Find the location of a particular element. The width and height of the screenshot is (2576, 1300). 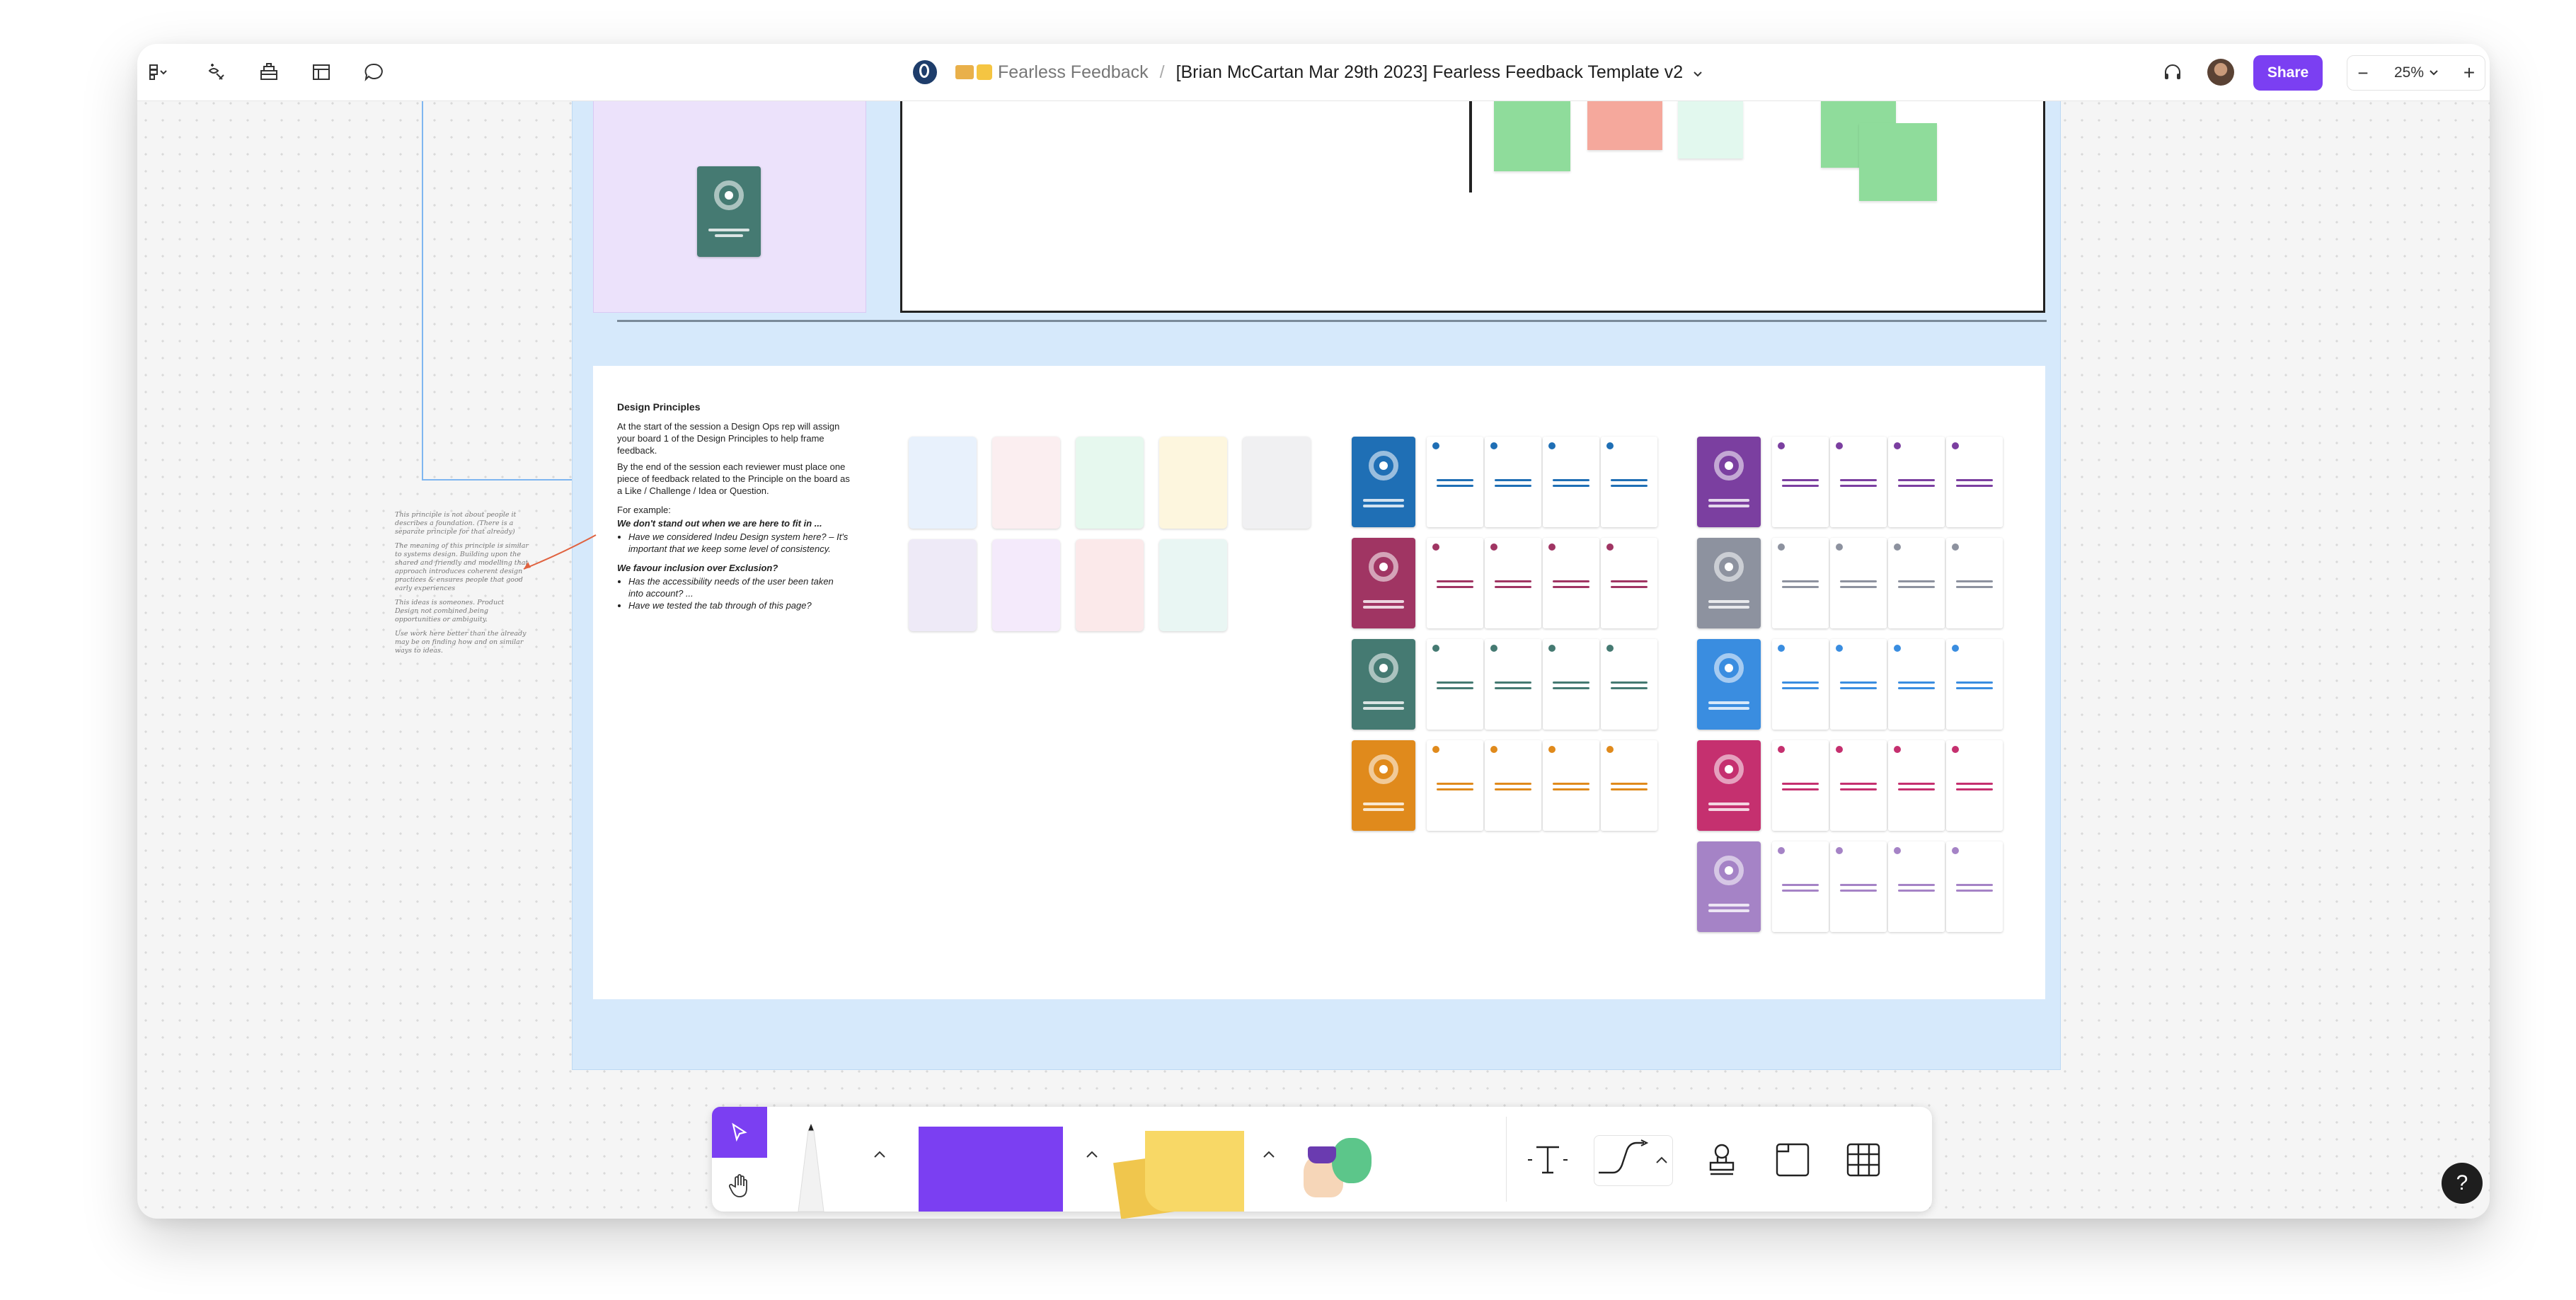

select-tool-button is located at coordinates (739, 1132).